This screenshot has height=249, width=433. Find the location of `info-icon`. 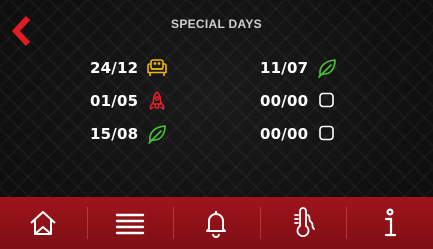

info-icon is located at coordinates (390, 222).